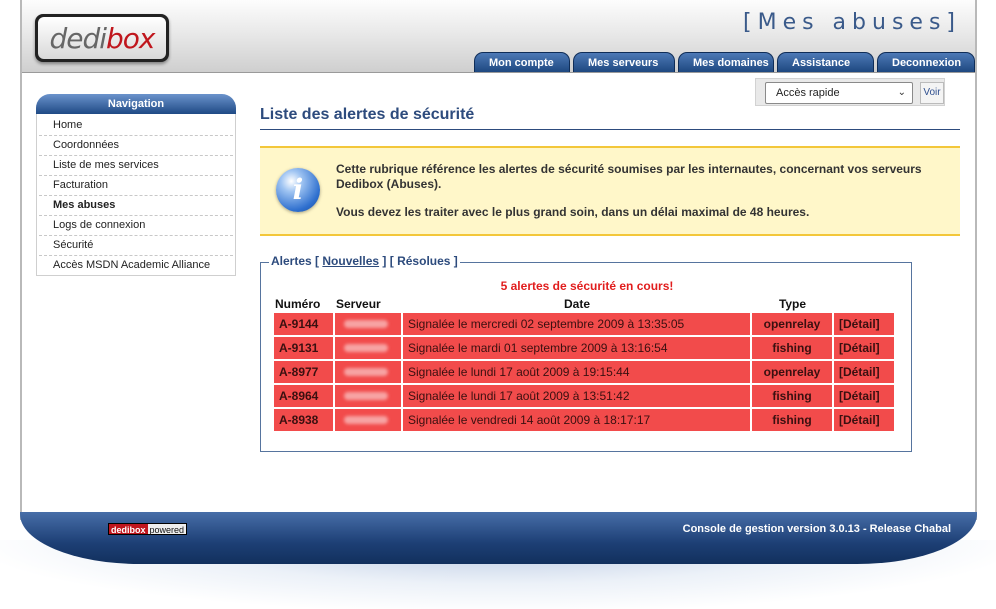  Describe the element at coordinates (423, 261) in the screenshot. I see `link-resolues: Résolues` at that location.